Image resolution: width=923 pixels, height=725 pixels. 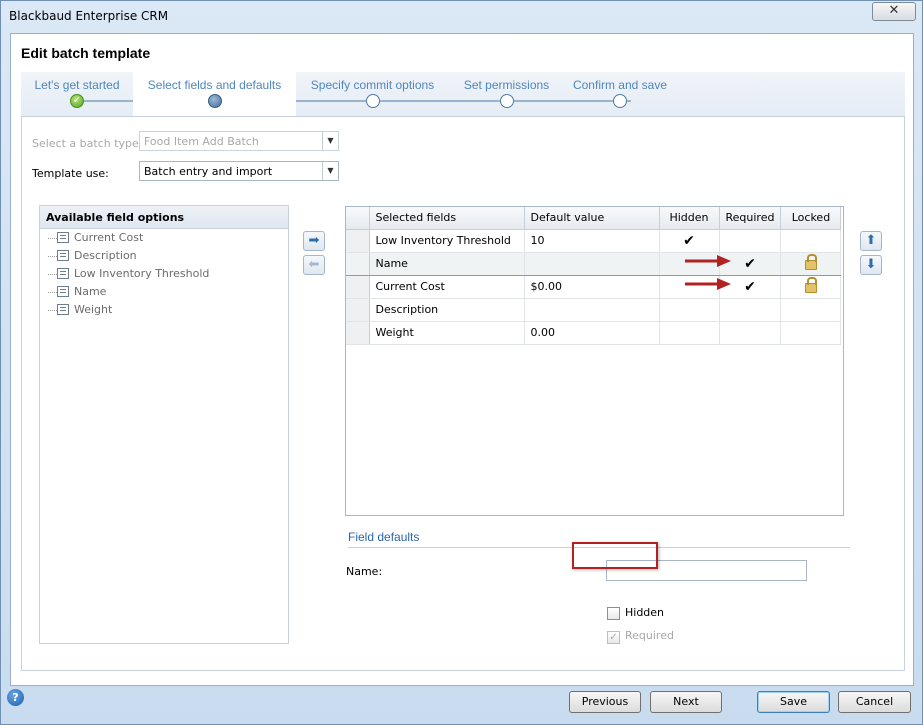 What do you see at coordinates (686, 702) in the screenshot?
I see `next-button: Next` at bounding box center [686, 702].